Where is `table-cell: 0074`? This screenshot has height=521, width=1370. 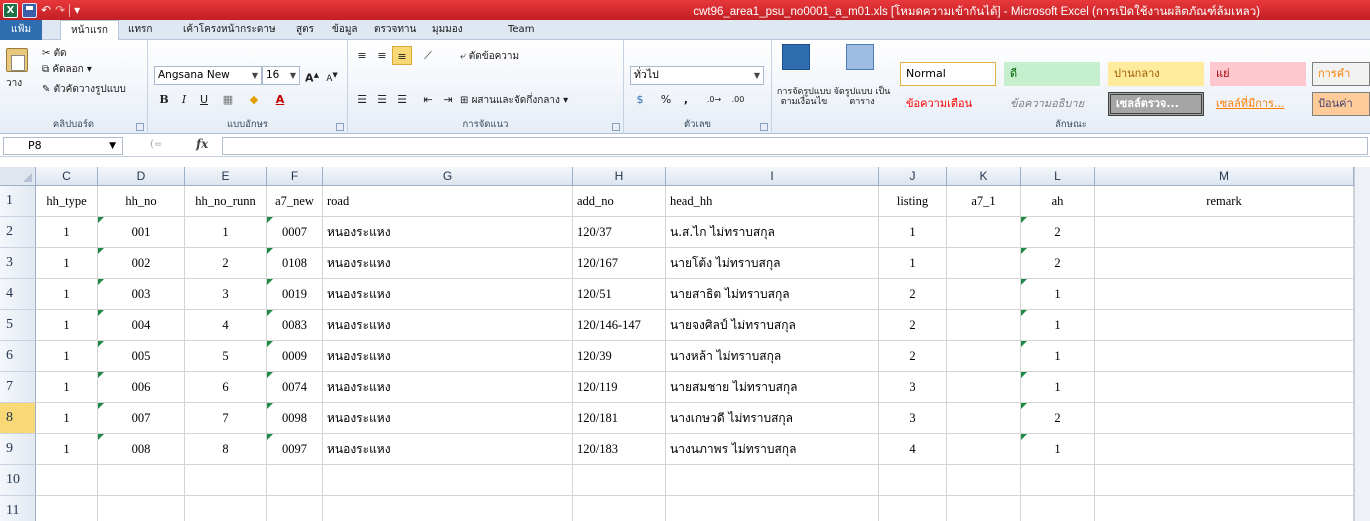 table-cell: 0074 is located at coordinates (295, 387).